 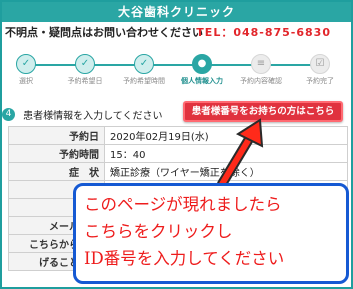 I want to click on red-arrow-icon, so click(x=240, y=153).